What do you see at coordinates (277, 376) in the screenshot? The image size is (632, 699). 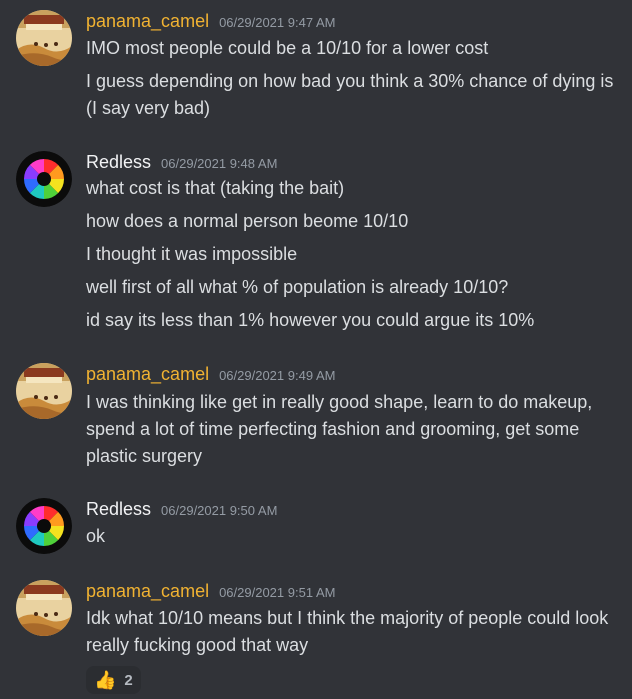 I see `timestamp: 06/29/2021 9:49 AM` at bounding box center [277, 376].